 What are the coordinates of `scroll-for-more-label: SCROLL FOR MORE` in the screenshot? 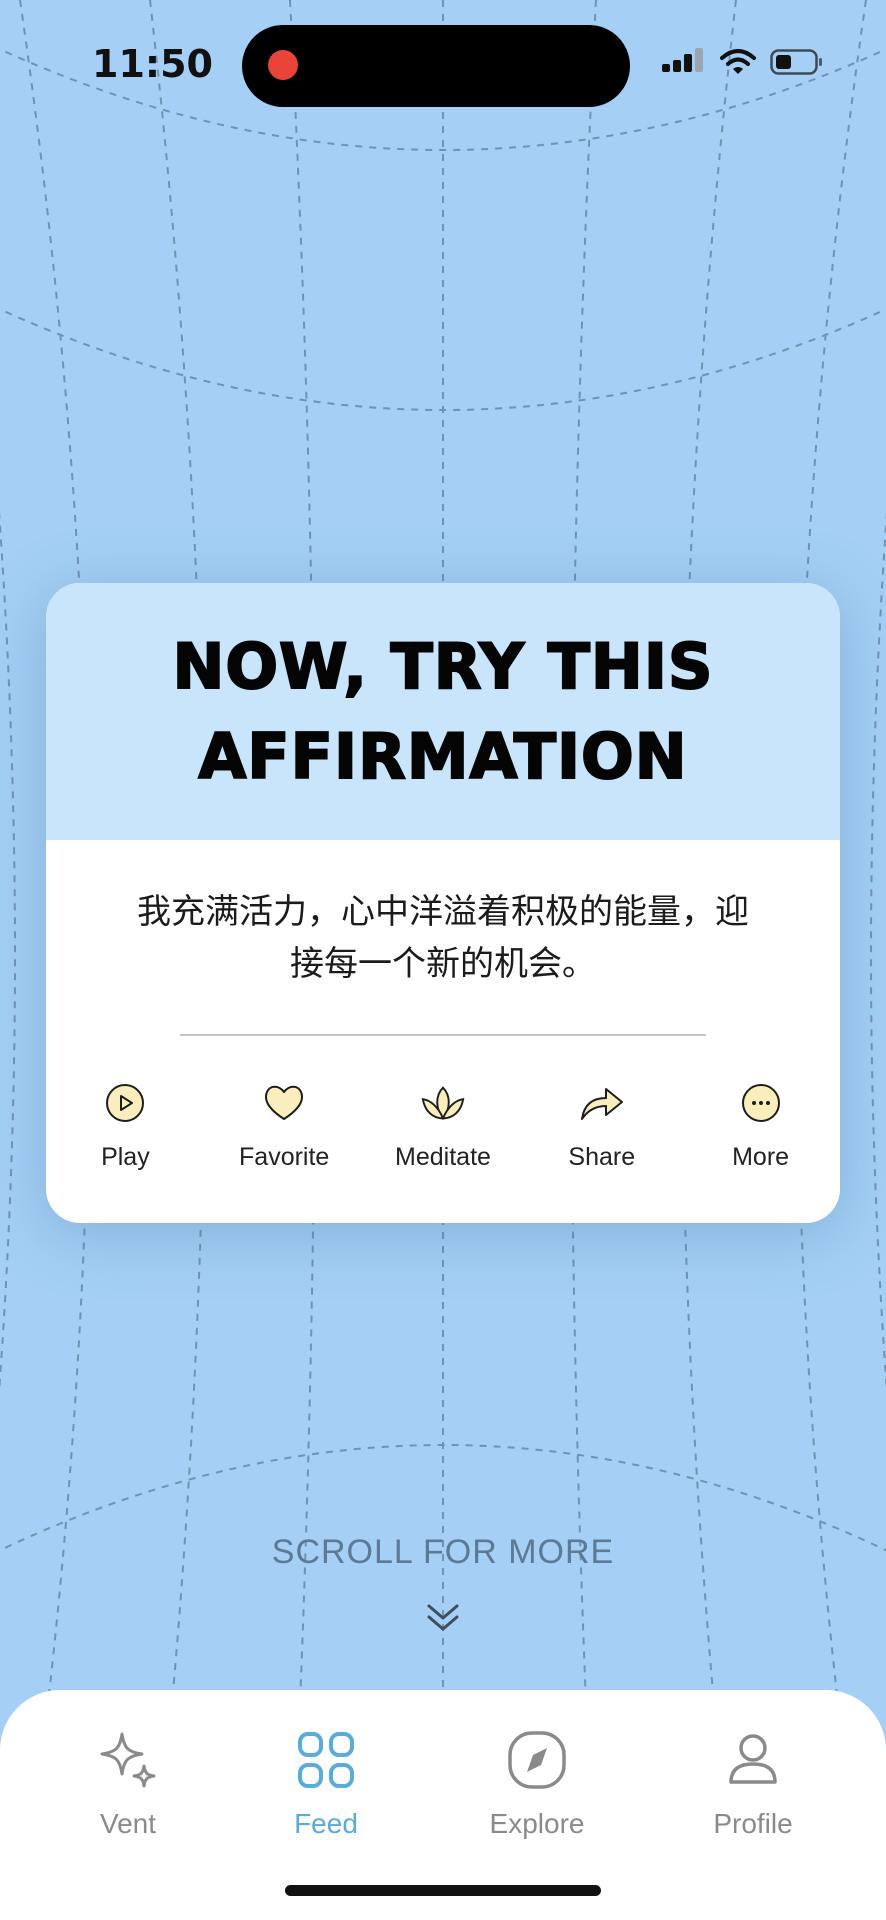 It's located at (443, 1552).